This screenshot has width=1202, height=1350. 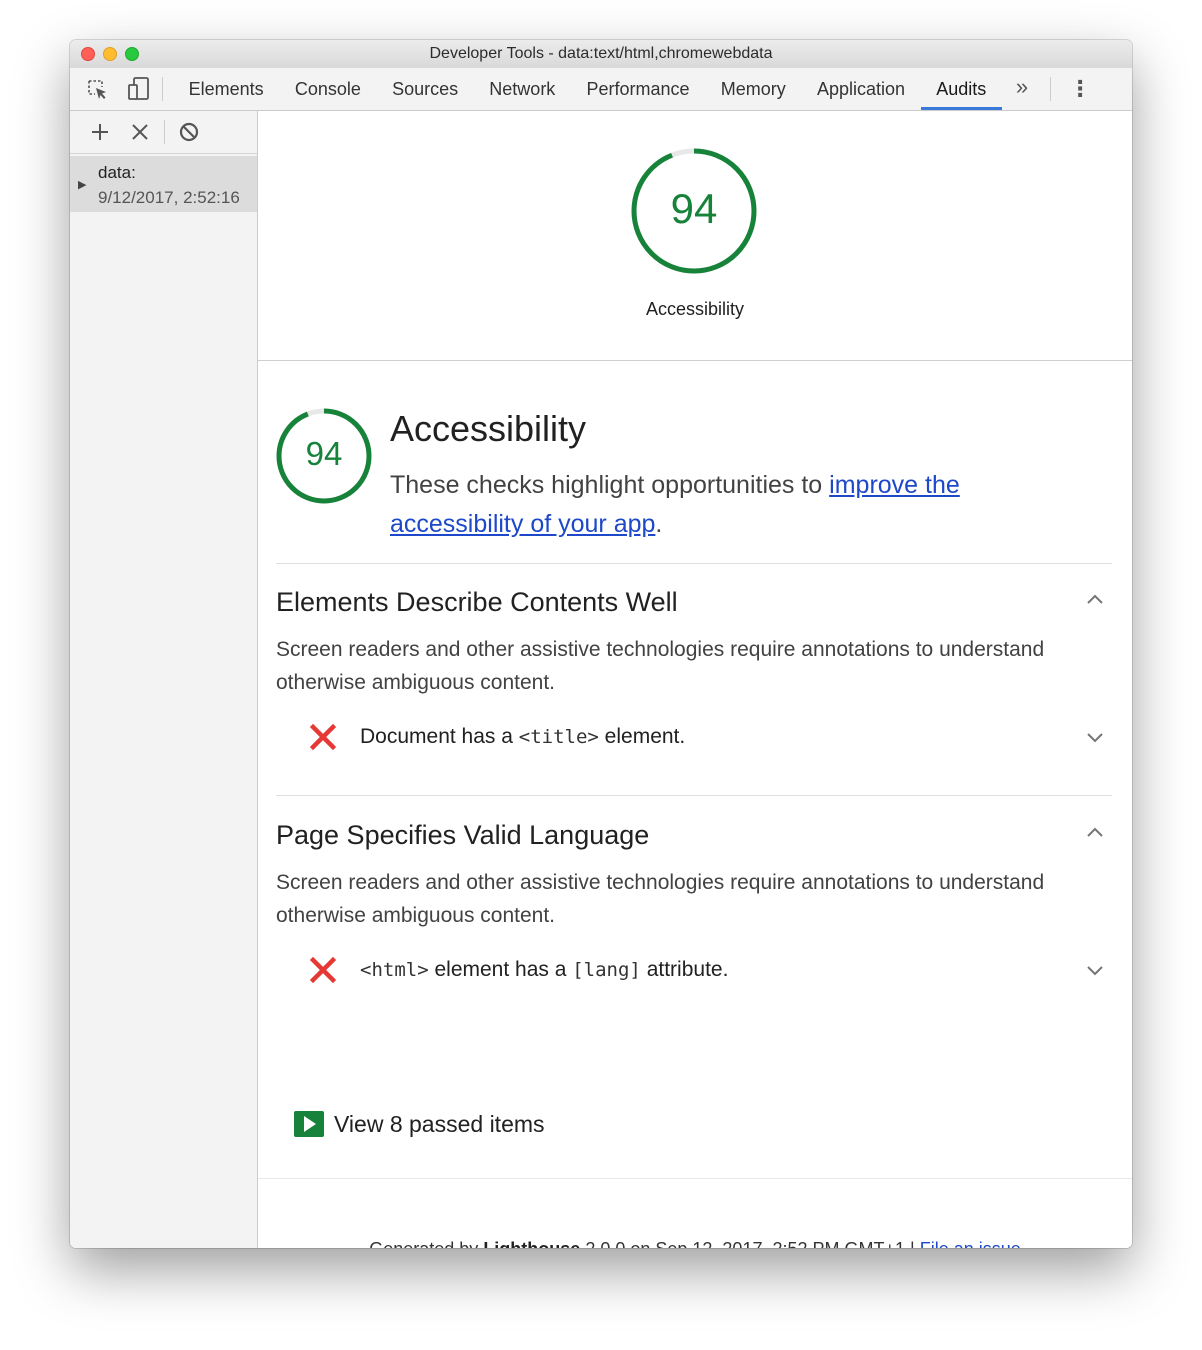 What do you see at coordinates (309, 1124) in the screenshot?
I see `play-triangle-icon` at bounding box center [309, 1124].